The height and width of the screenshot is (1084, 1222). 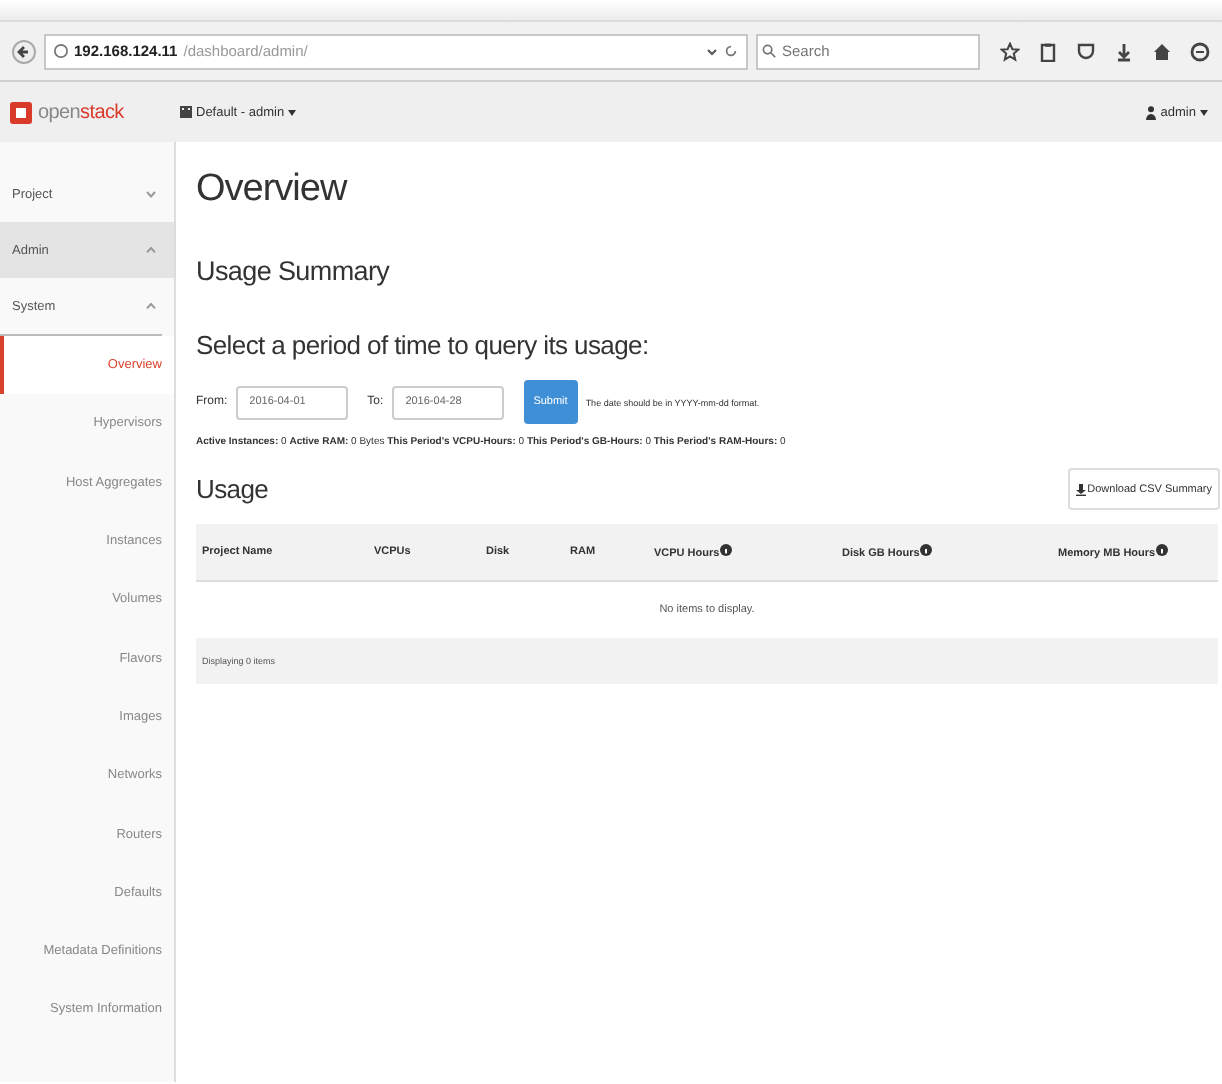 What do you see at coordinates (1048, 51) in the screenshot?
I see `clipboard-icon` at bounding box center [1048, 51].